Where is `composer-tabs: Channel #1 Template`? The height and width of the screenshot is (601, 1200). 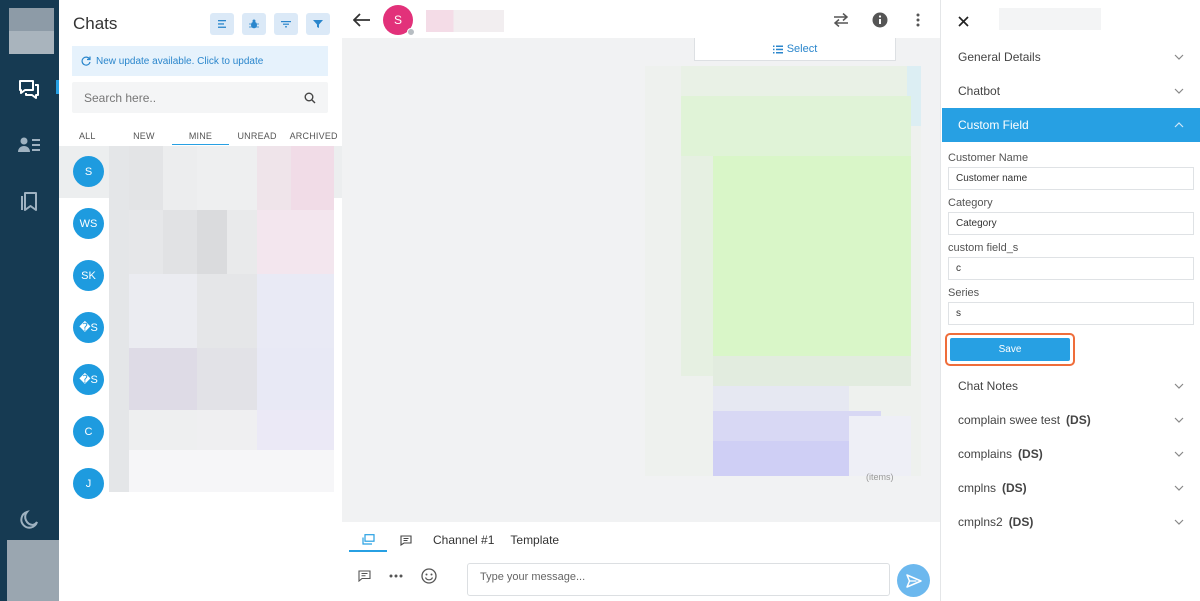
composer-tabs: Channel #1 Template is located at coordinates (458, 540).